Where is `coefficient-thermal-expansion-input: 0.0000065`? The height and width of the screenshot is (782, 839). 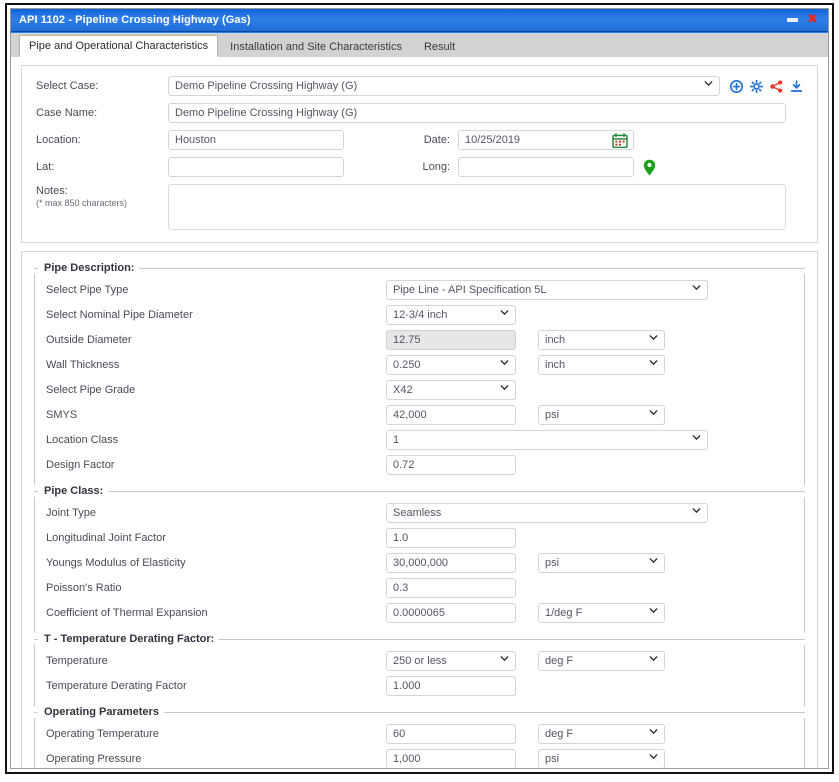 coefficient-thermal-expansion-input: 0.0000065 is located at coordinates (451, 612).